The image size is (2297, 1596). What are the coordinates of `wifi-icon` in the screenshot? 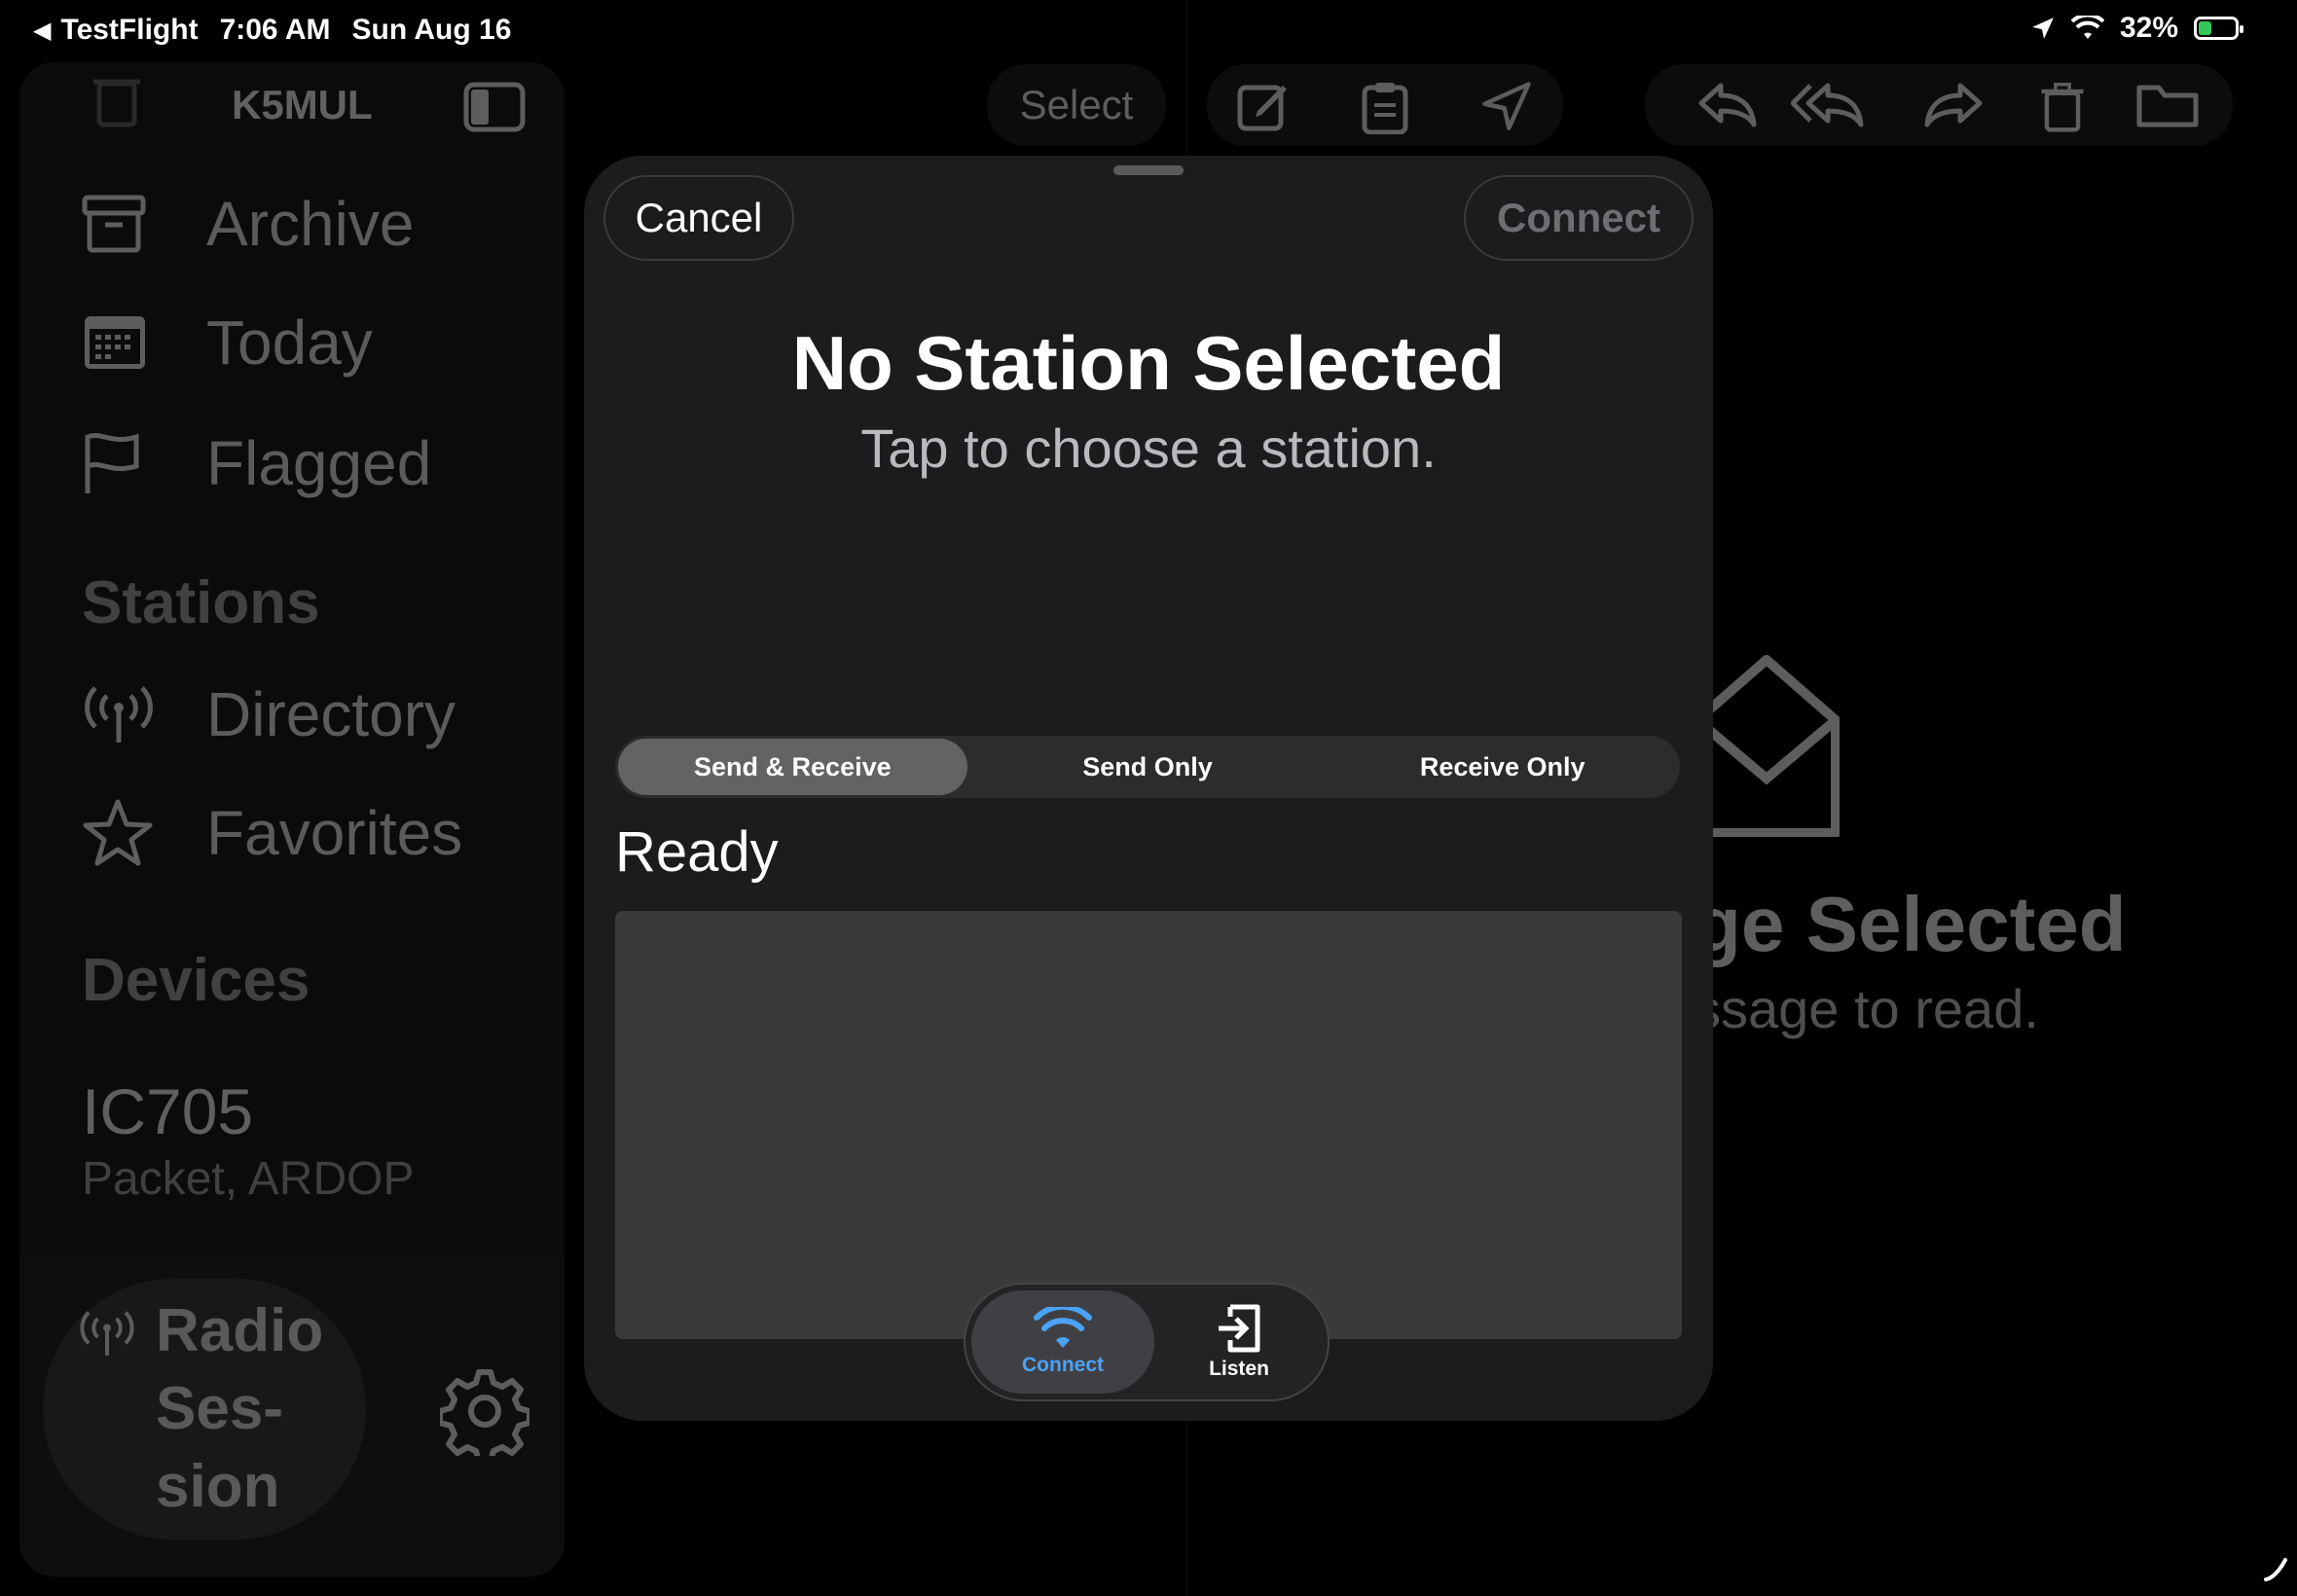 It's located at (1063, 1328).